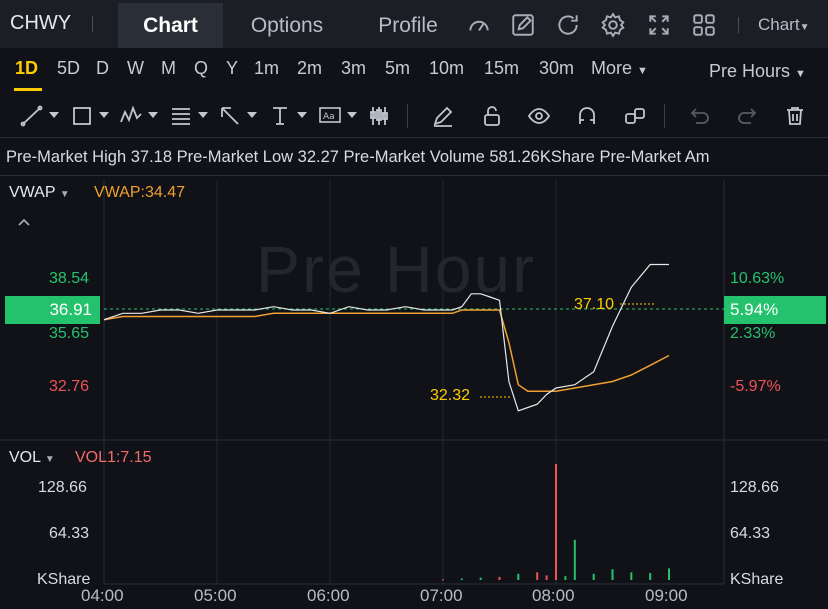 This screenshot has height=609, width=828. Describe the element at coordinates (328, 595) in the screenshot. I see `time-axis-label: 06:00` at that location.